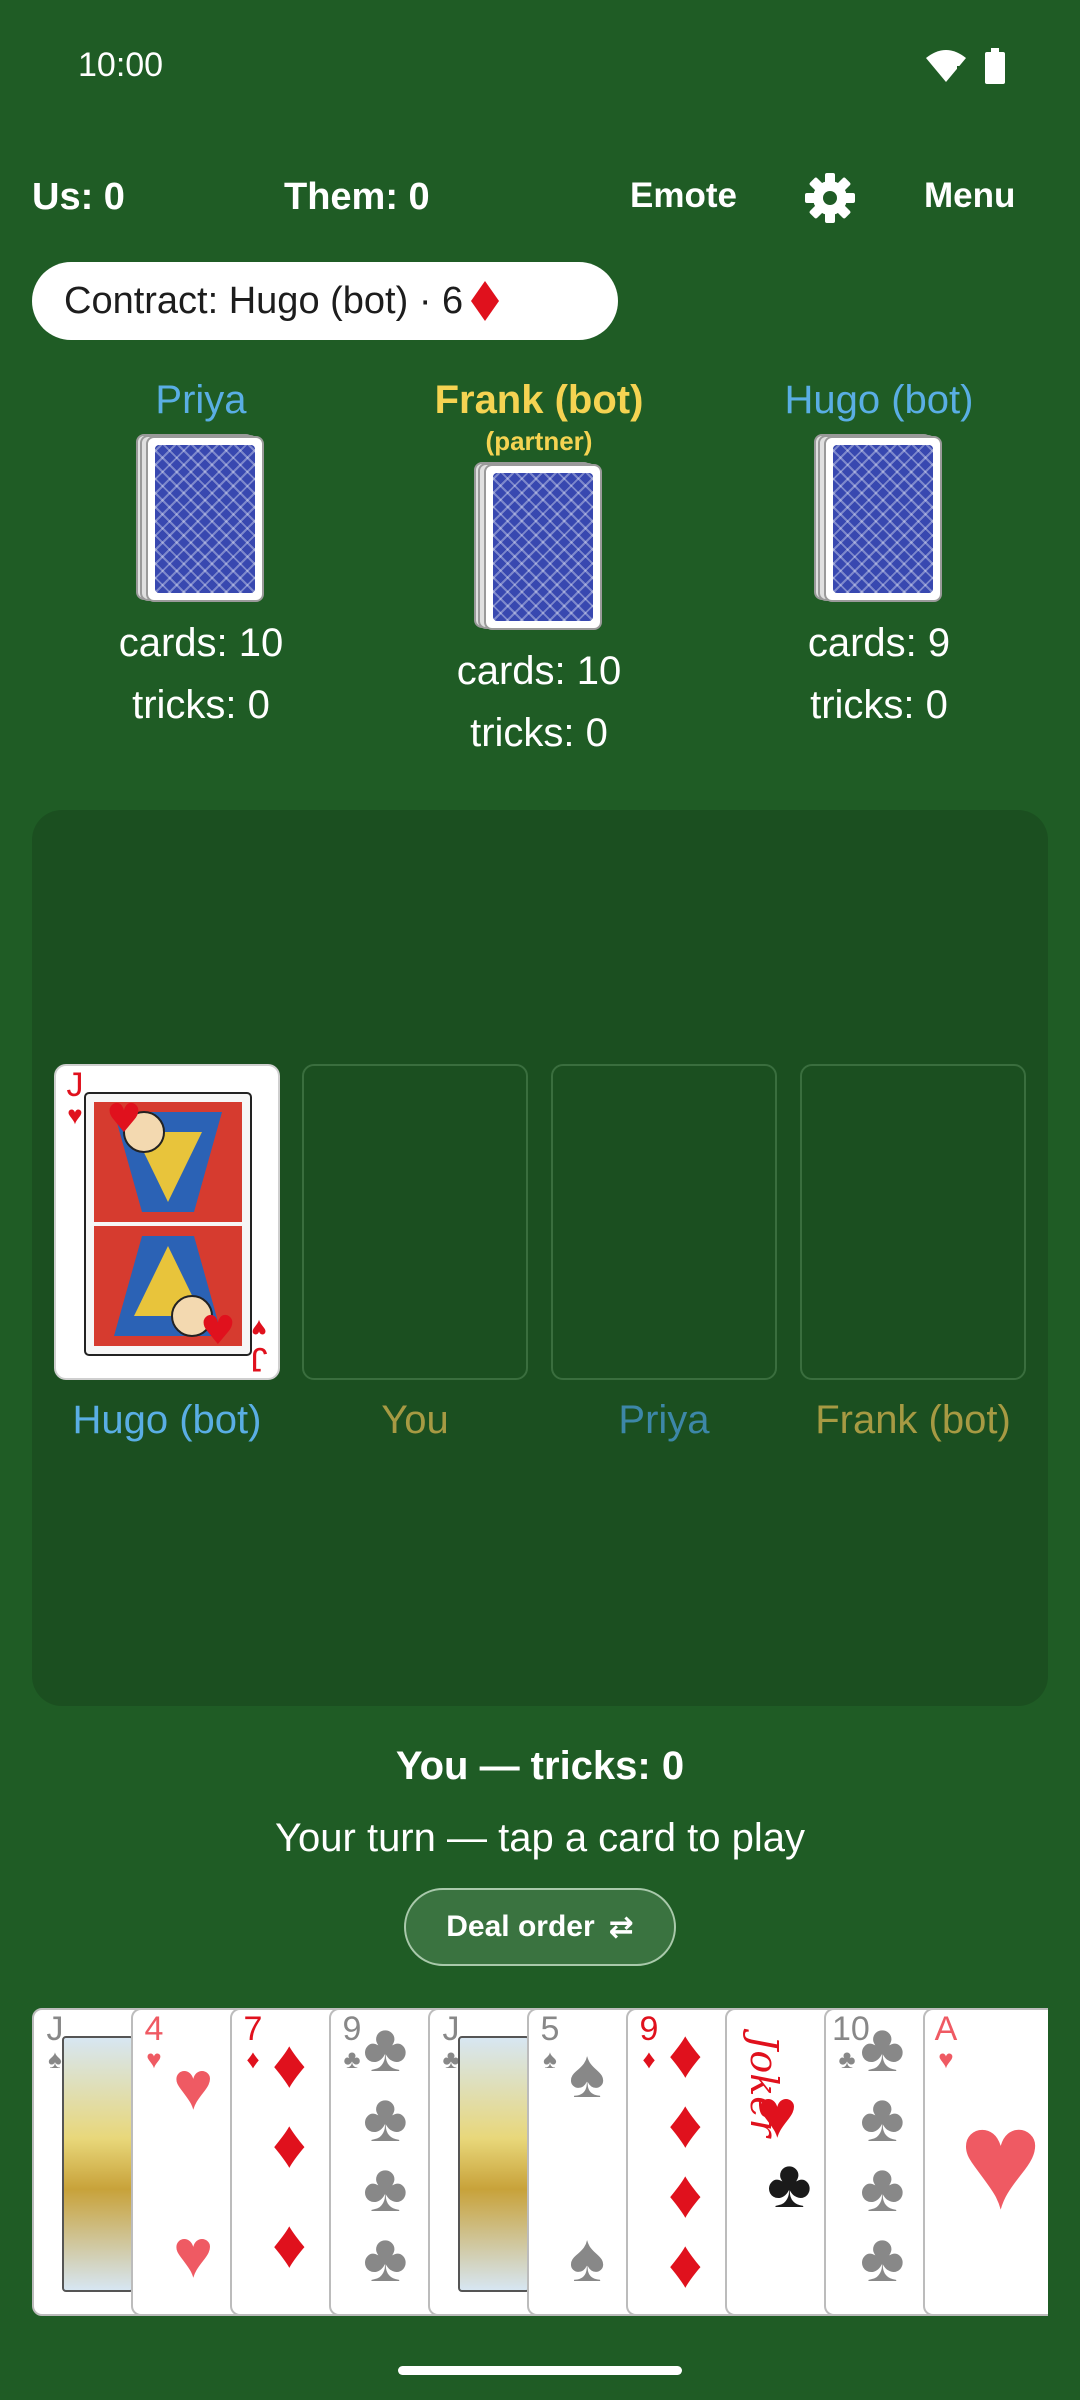  Describe the element at coordinates (995, 66) in the screenshot. I see `battery-icon` at that location.